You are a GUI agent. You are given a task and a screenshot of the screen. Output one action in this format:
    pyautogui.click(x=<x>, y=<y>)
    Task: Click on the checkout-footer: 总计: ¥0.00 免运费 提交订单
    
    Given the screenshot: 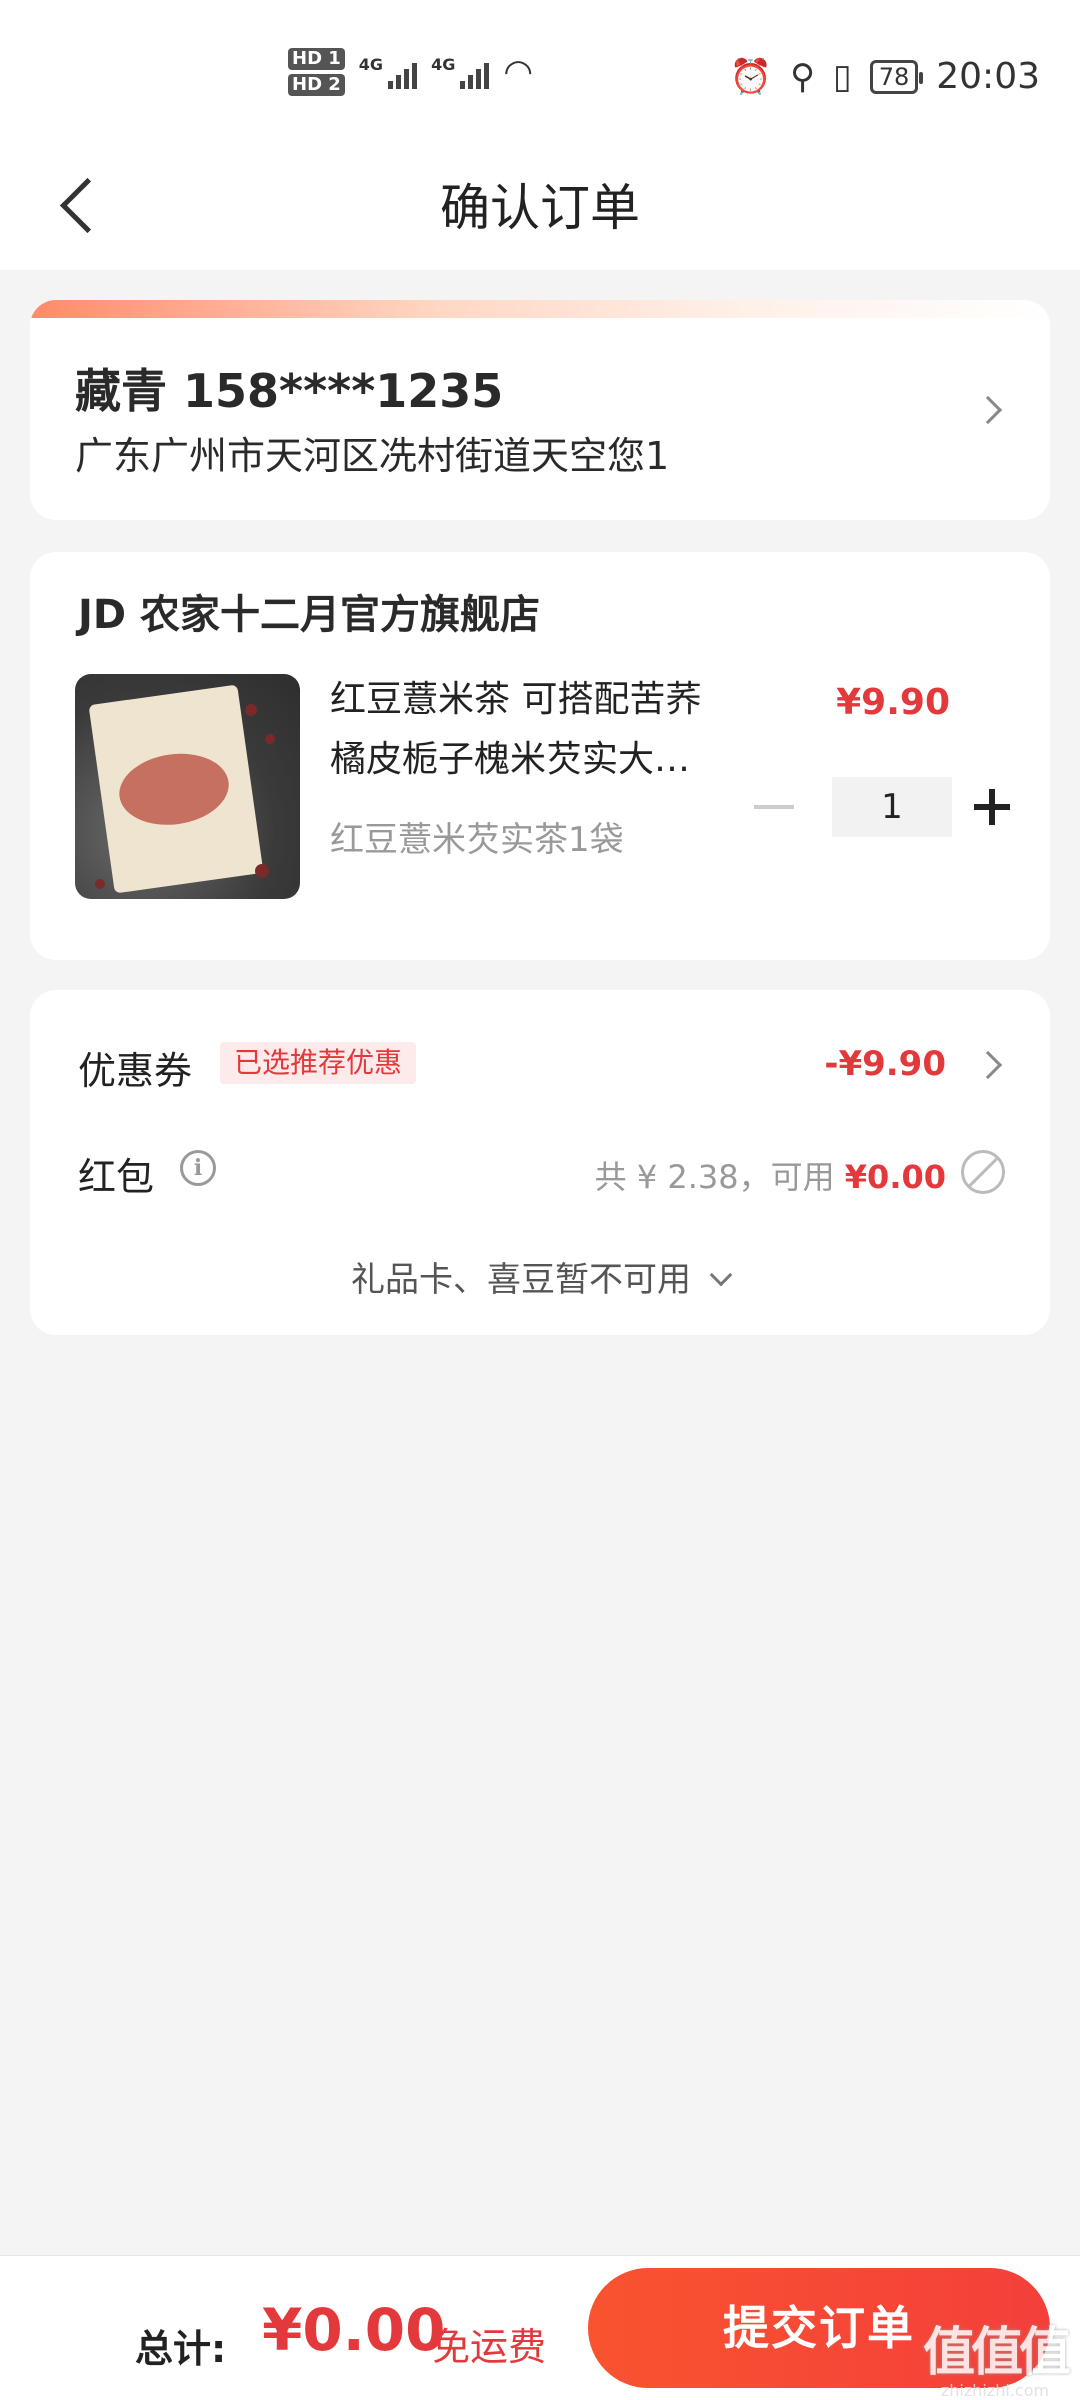 What is the action you would take?
    pyautogui.click(x=540, y=2327)
    